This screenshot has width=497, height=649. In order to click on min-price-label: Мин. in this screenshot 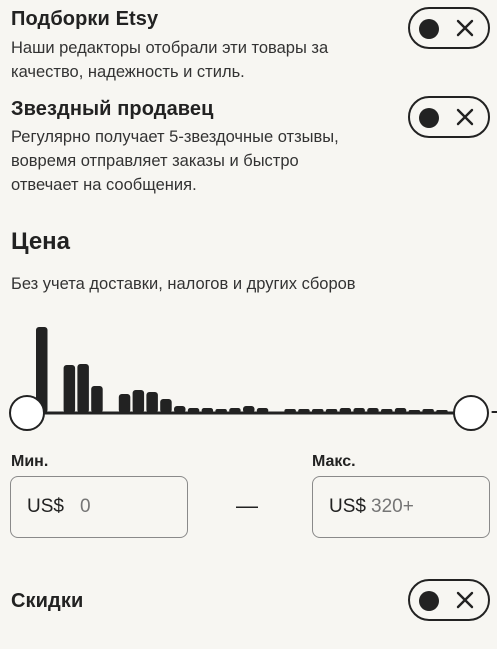, I will do `click(30, 461)`.